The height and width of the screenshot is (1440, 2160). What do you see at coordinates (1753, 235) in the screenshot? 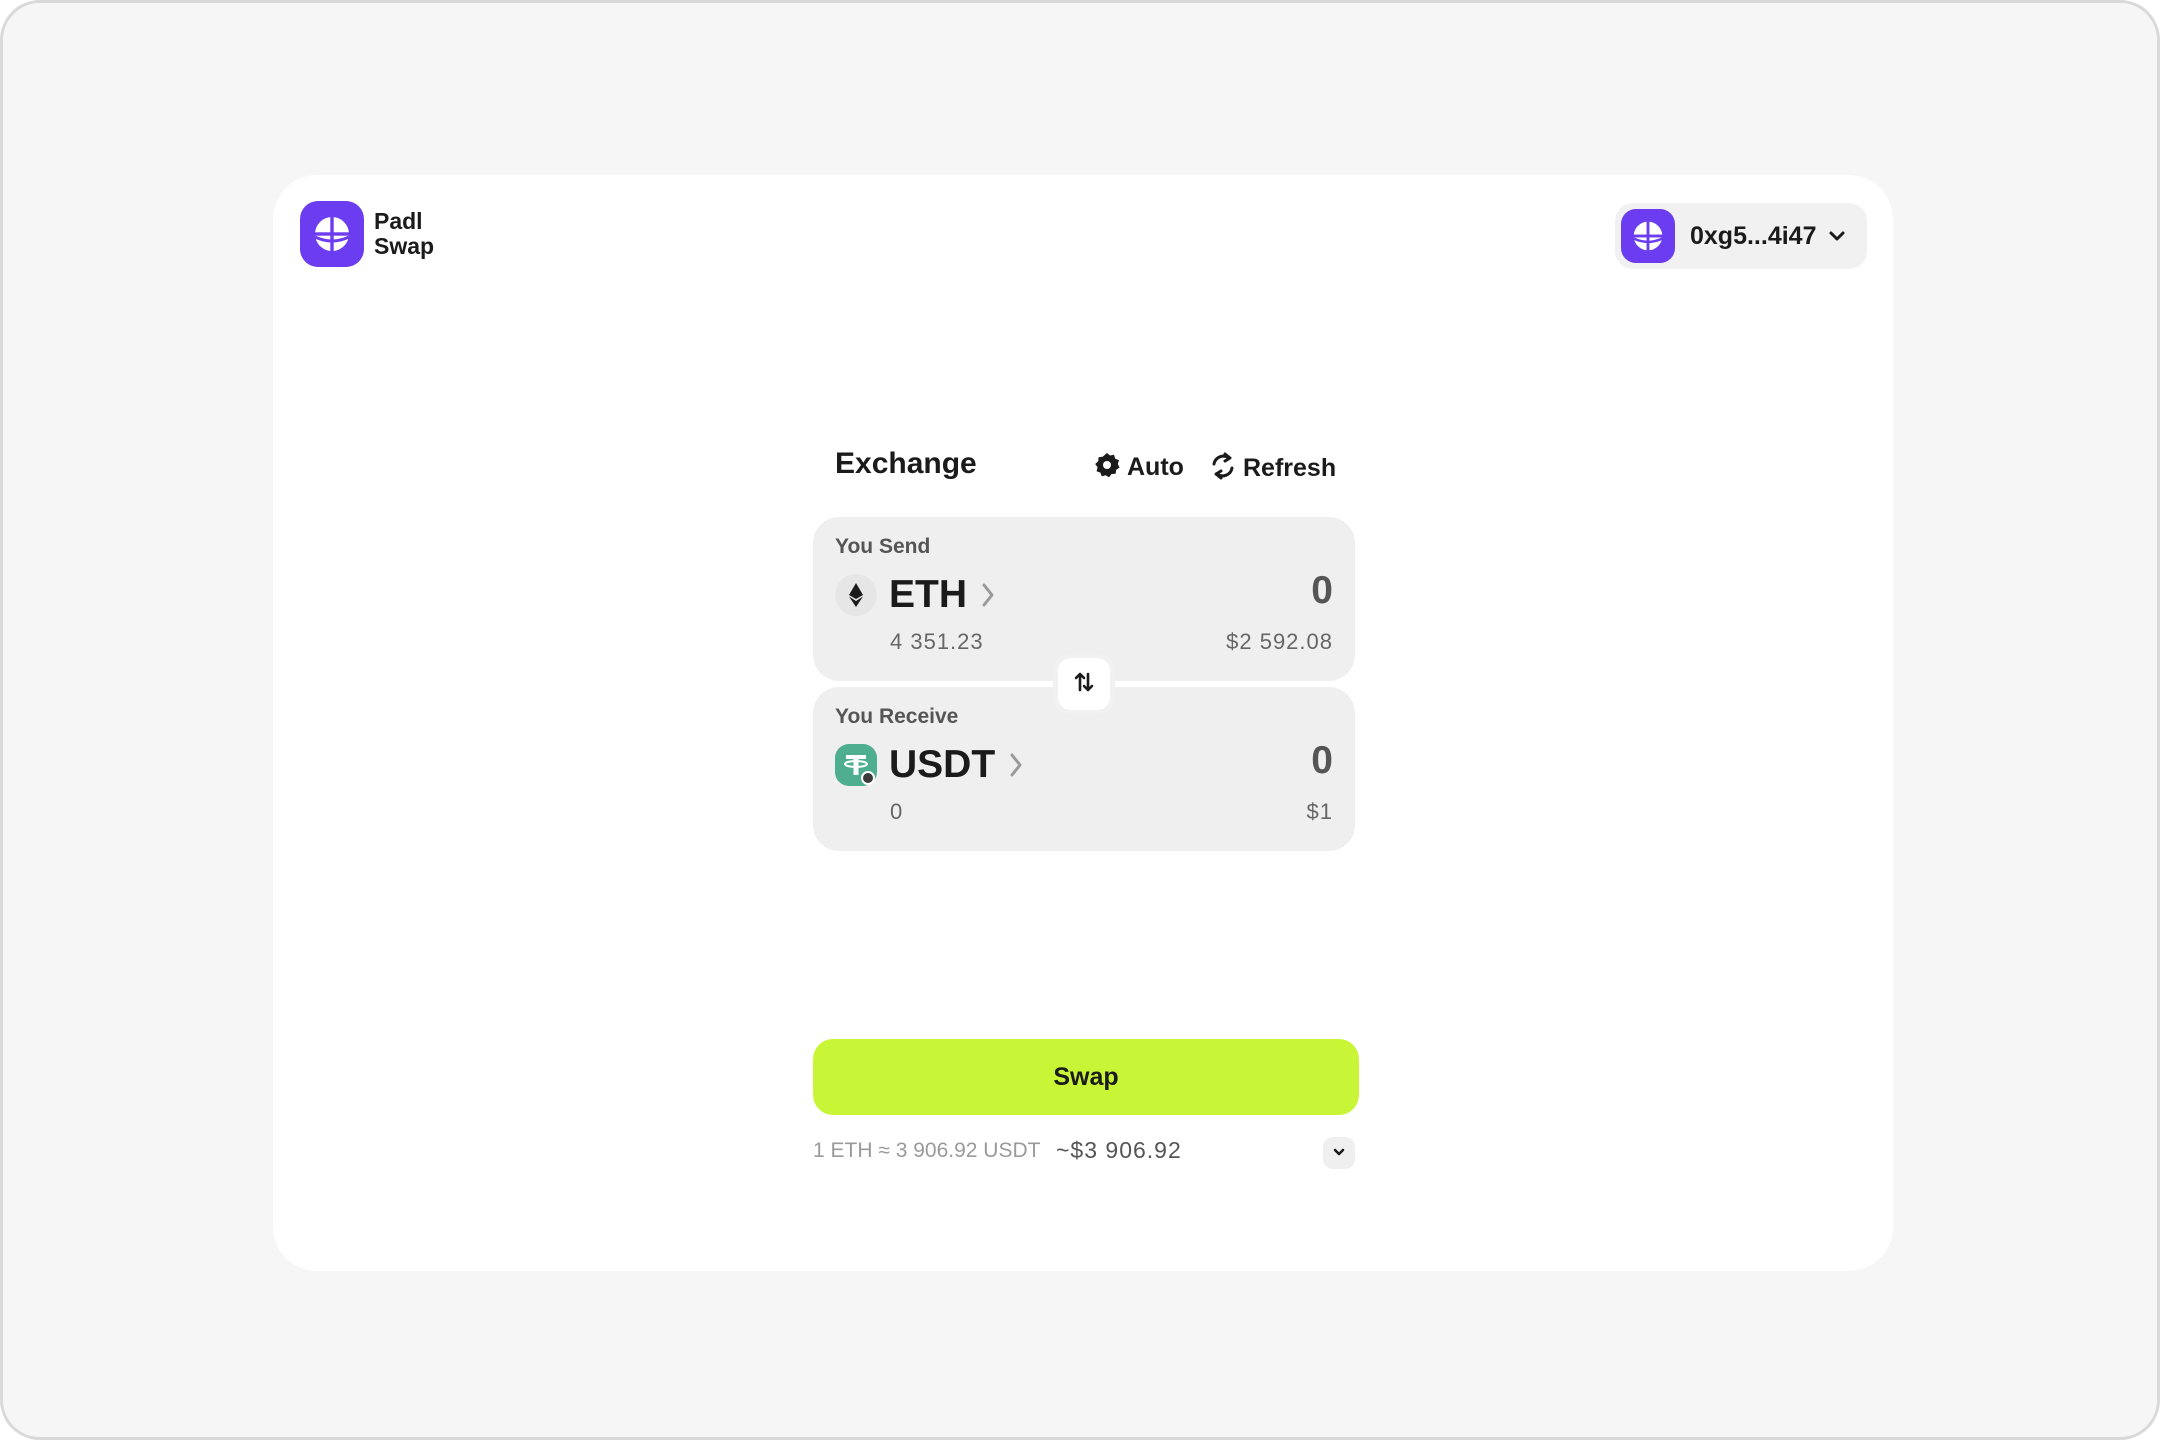
I see `wallet-address: 0xg5...4i47` at bounding box center [1753, 235].